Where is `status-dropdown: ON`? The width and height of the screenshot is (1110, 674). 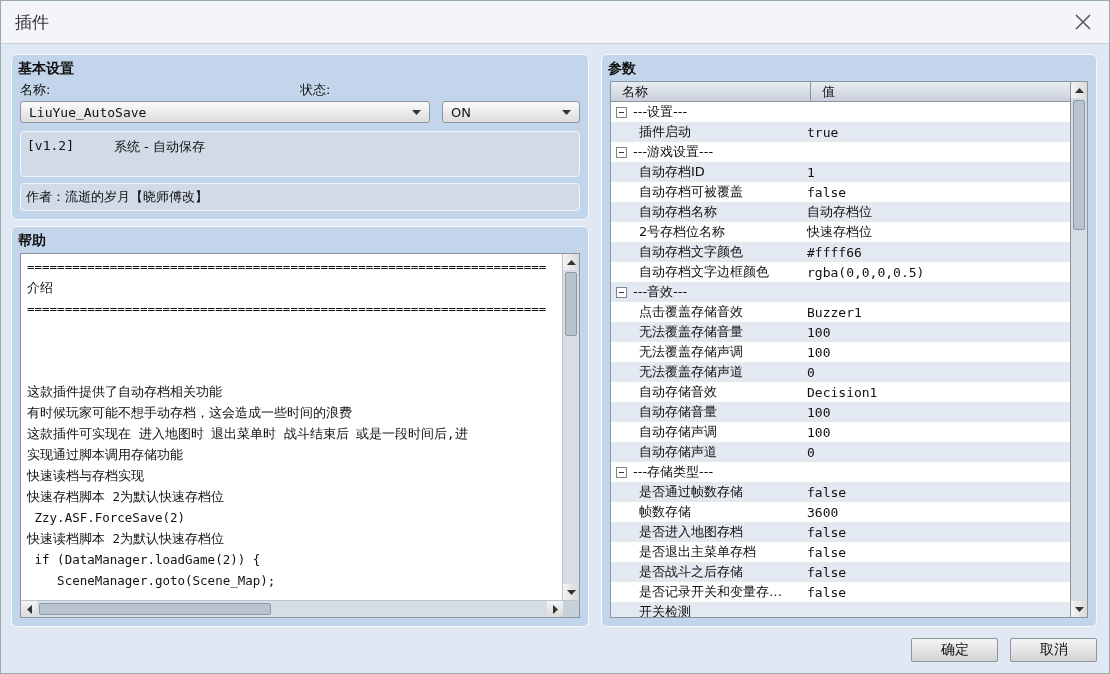
status-dropdown: ON is located at coordinates (511, 112).